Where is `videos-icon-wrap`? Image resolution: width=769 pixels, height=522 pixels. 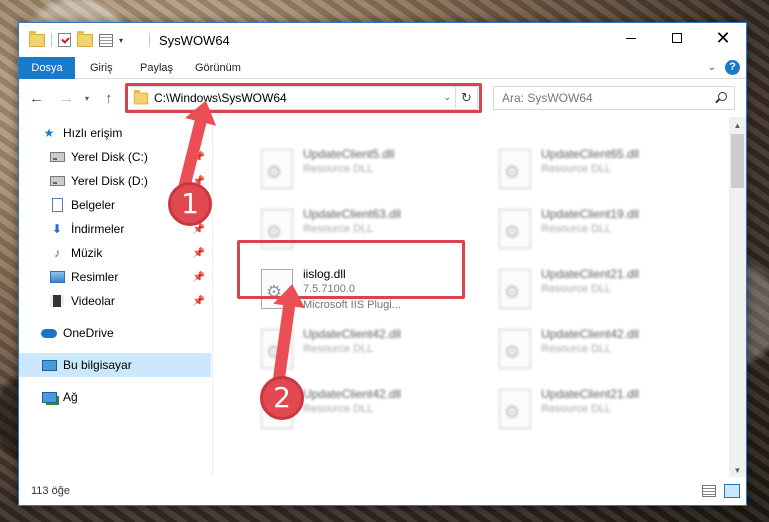 videos-icon-wrap is located at coordinates (57, 301).